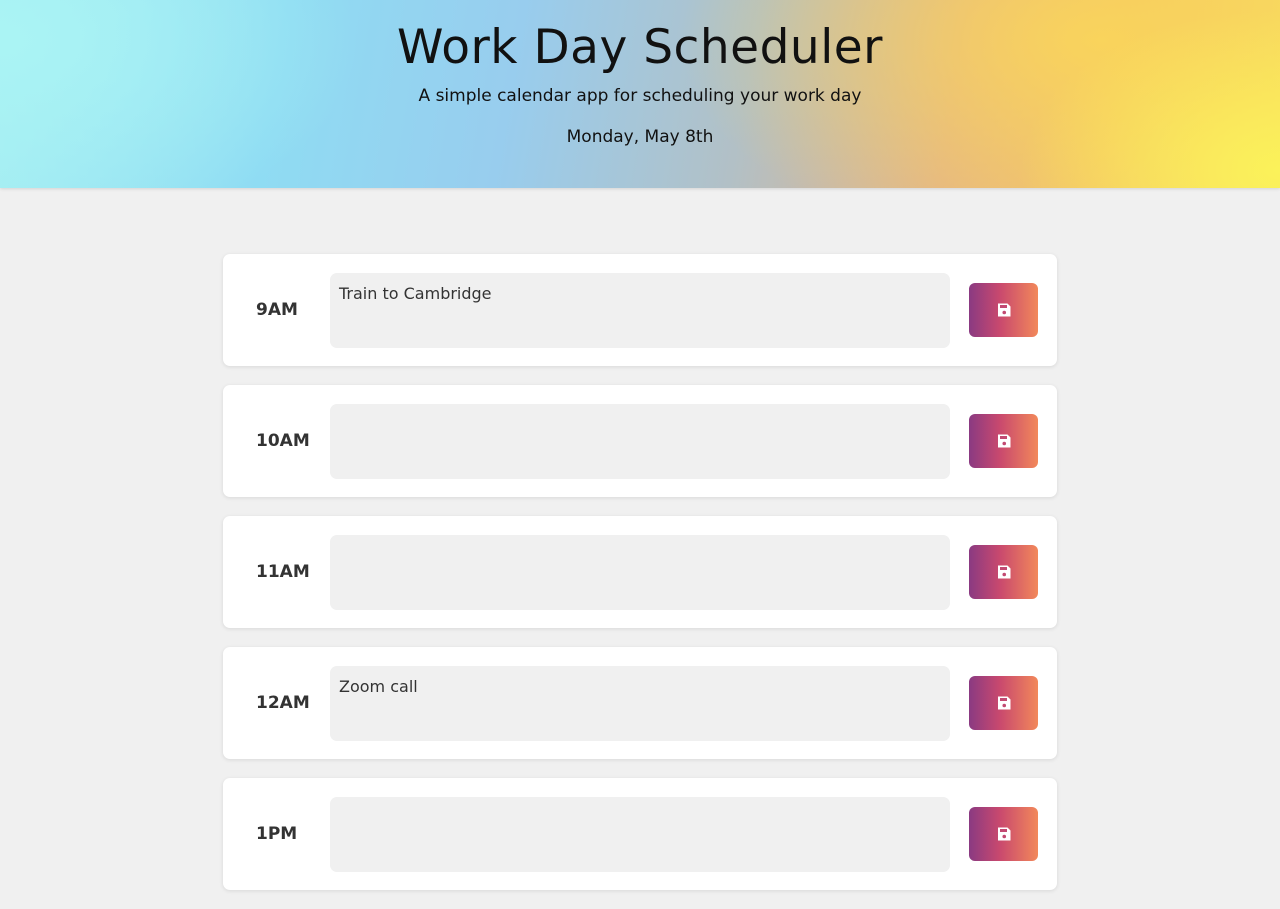 This screenshot has width=1280, height=909. What do you see at coordinates (640, 47) in the screenshot?
I see `page-title: Work Day Scheduler` at bounding box center [640, 47].